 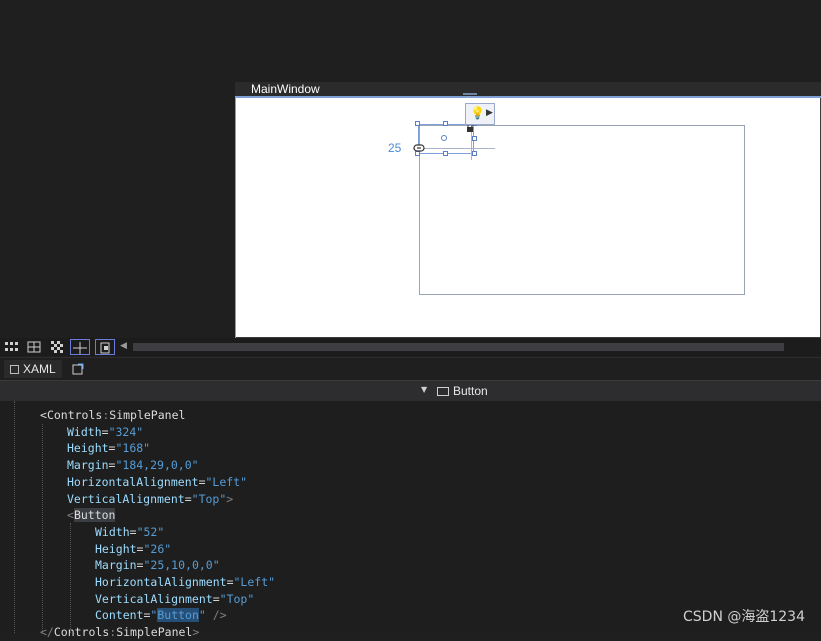 What do you see at coordinates (445, 123) in the screenshot?
I see `resize-handle-top` at bounding box center [445, 123].